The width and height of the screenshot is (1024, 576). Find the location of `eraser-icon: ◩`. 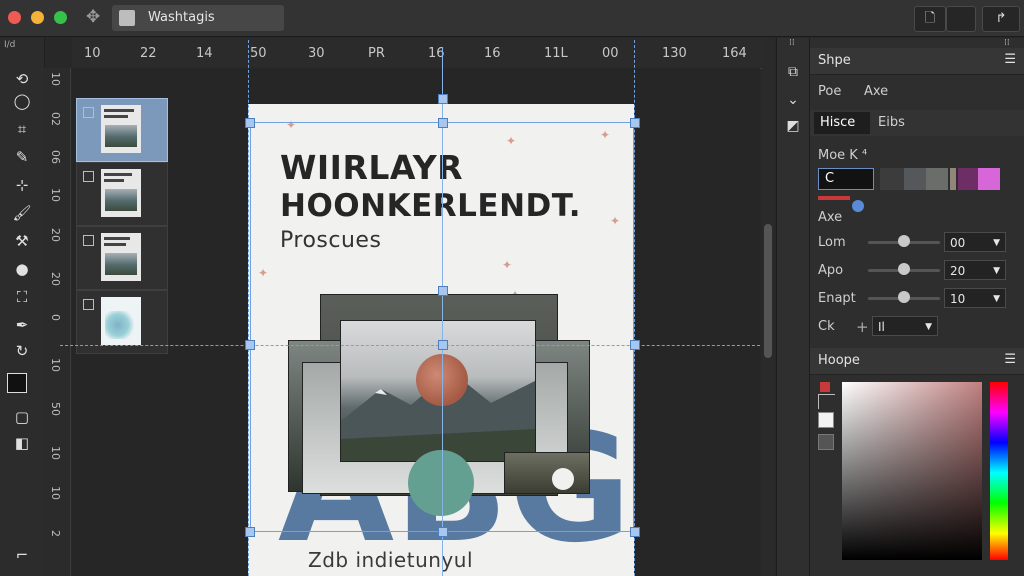

eraser-icon: ◩ is located at coordinates (793, 126).